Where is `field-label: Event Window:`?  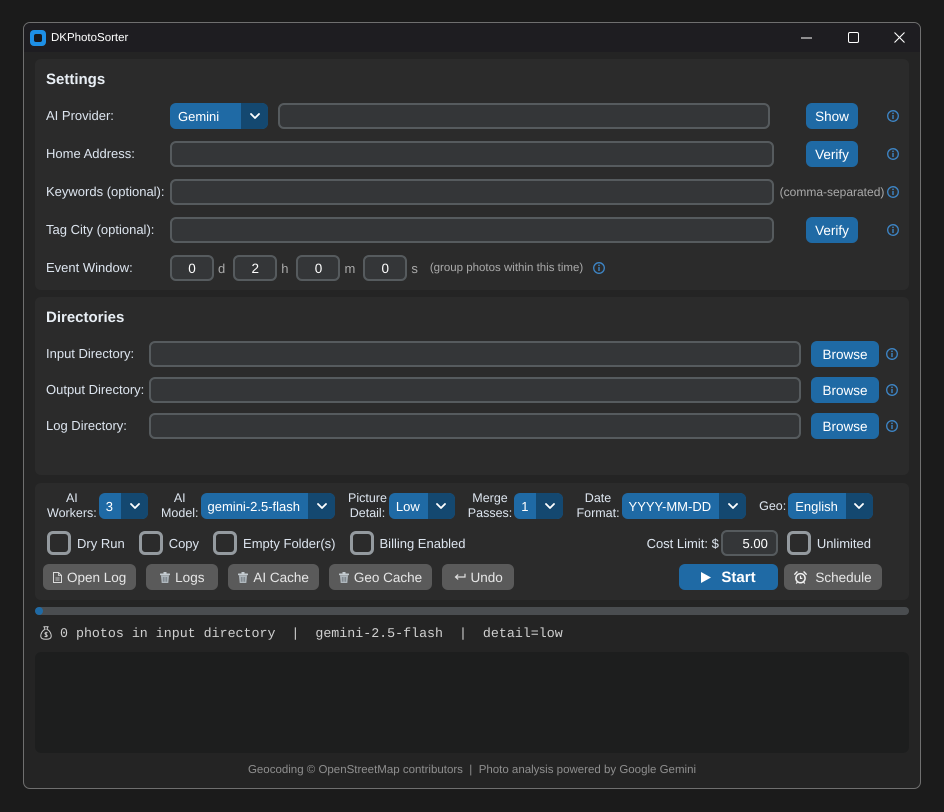 field-label: Event Window: is located at coordinates (89, 267).